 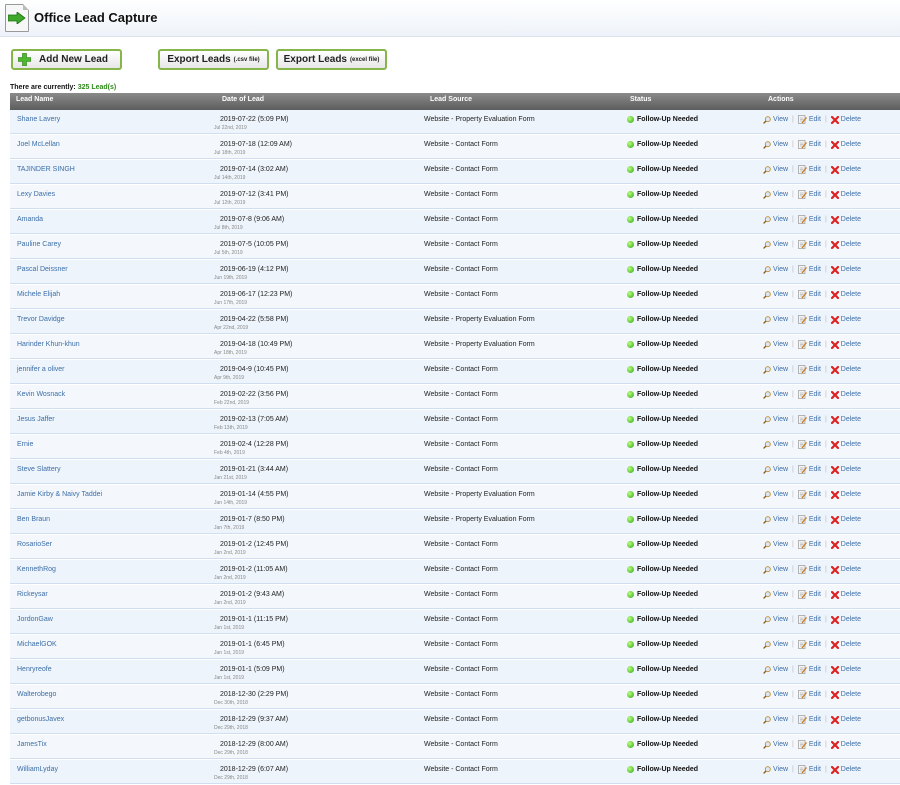 What do you see at coordinates (66, 59) in the screenshot?
I see `add-new-lead-button: Add New Lead` at bounding box center [66, 59].